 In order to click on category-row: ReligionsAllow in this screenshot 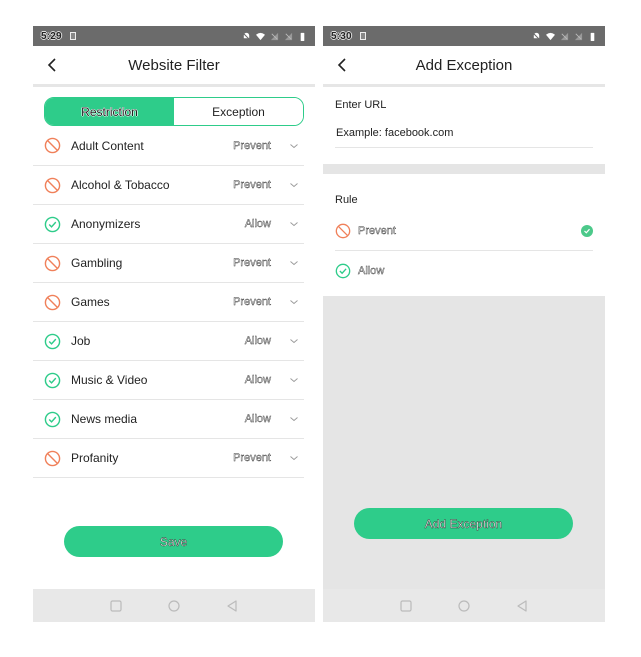, I will do `click(168, 479)`.